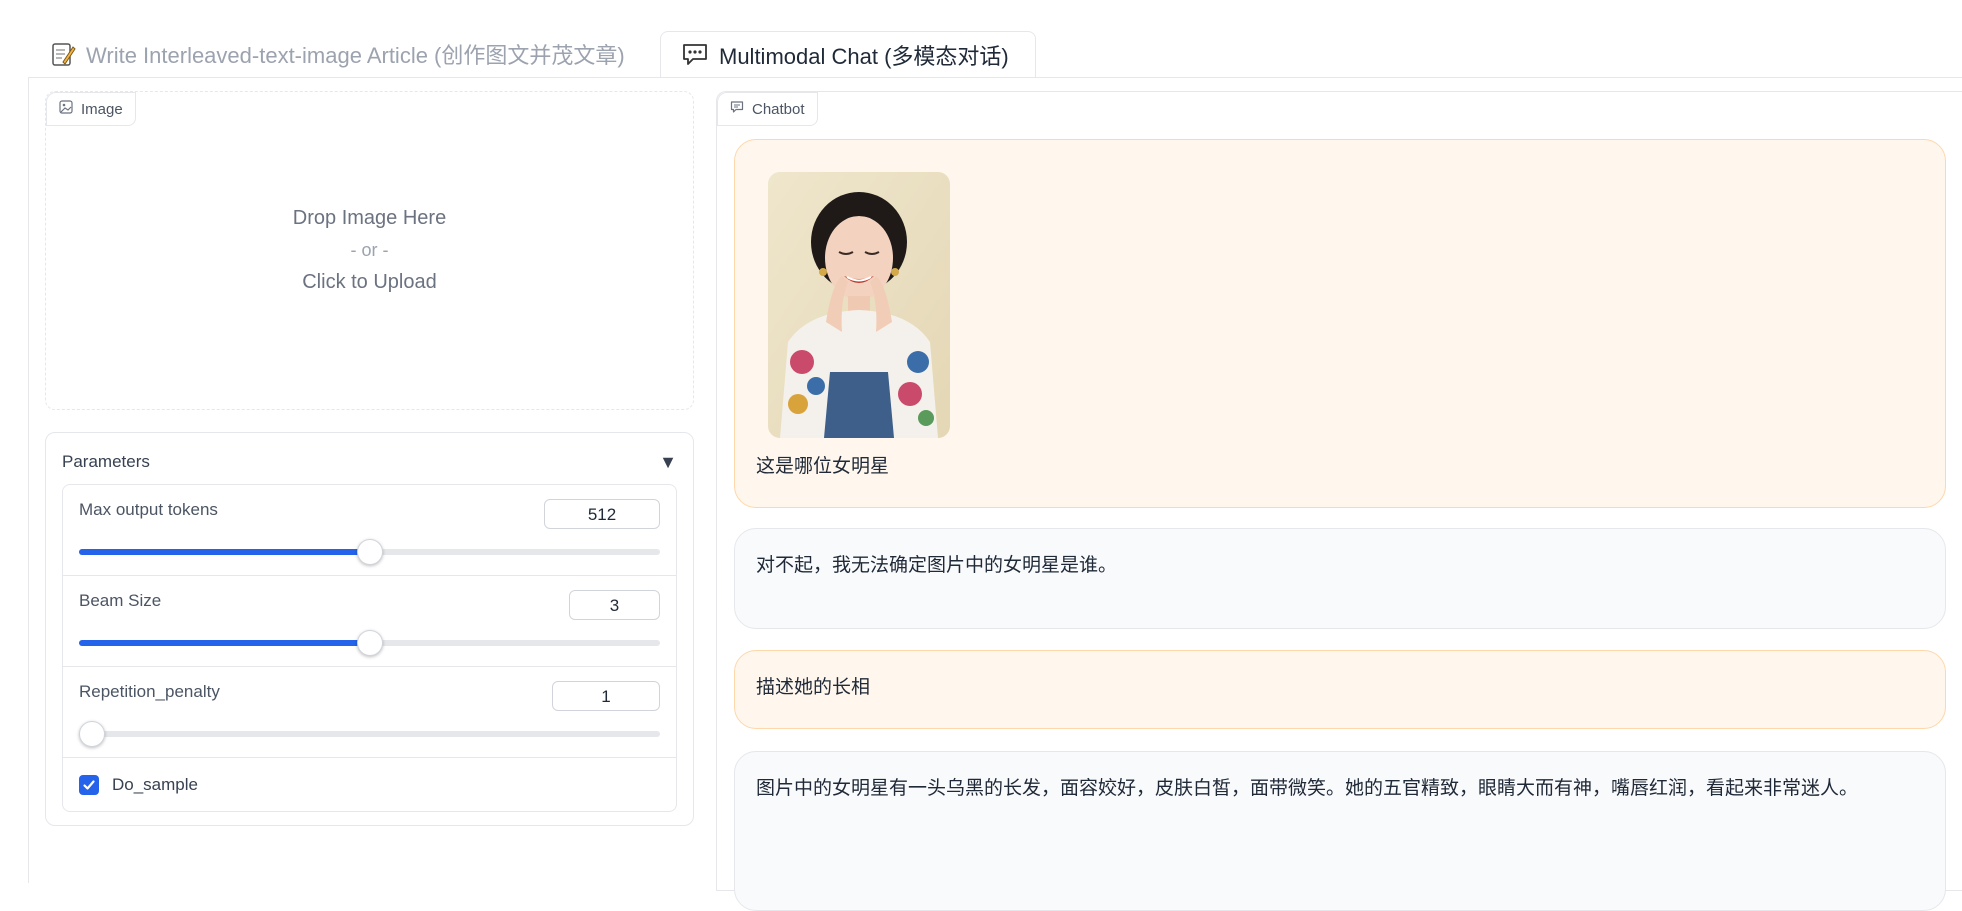 This screenshot has width=1962, height=911. I want to click on beam-size-thumb, so click(369, 643).